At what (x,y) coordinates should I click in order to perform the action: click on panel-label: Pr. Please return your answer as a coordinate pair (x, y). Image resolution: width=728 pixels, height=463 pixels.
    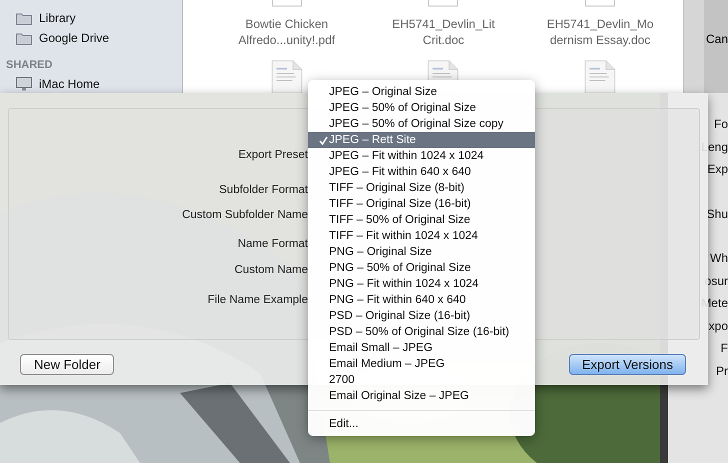
    Looking at the image, I should click on (722, 371).